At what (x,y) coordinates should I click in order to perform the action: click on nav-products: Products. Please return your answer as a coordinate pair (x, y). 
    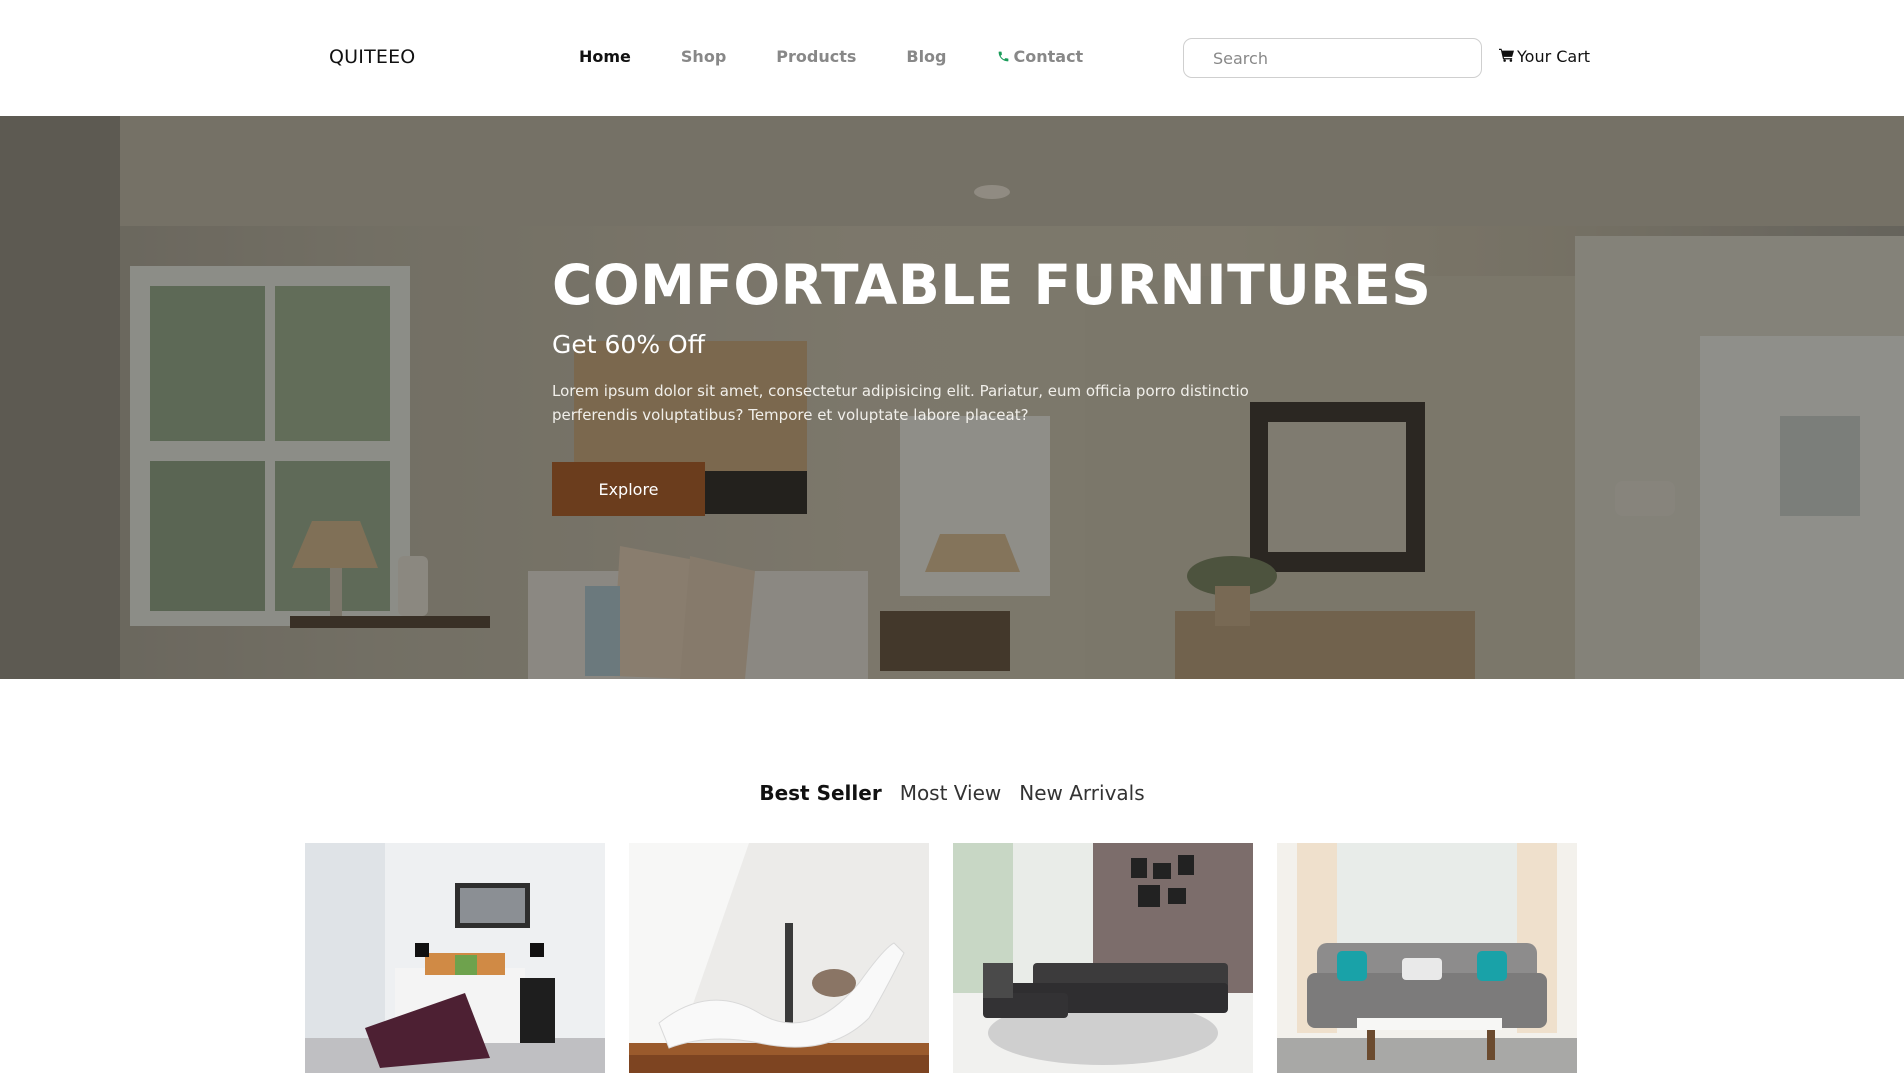
    Looking at the image, I should click on (816, 56).